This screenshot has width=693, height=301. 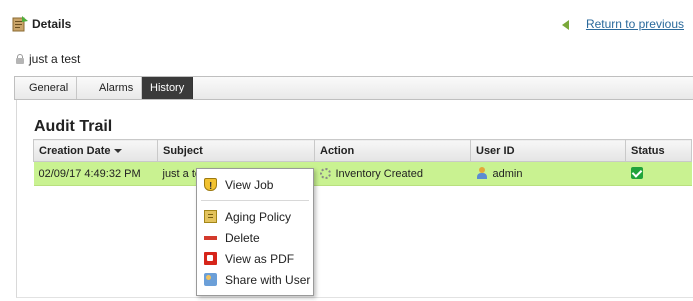 I want to click on cell-creation-date: 02/09/17 4:49:32 PM, so click(x=95, y=173).